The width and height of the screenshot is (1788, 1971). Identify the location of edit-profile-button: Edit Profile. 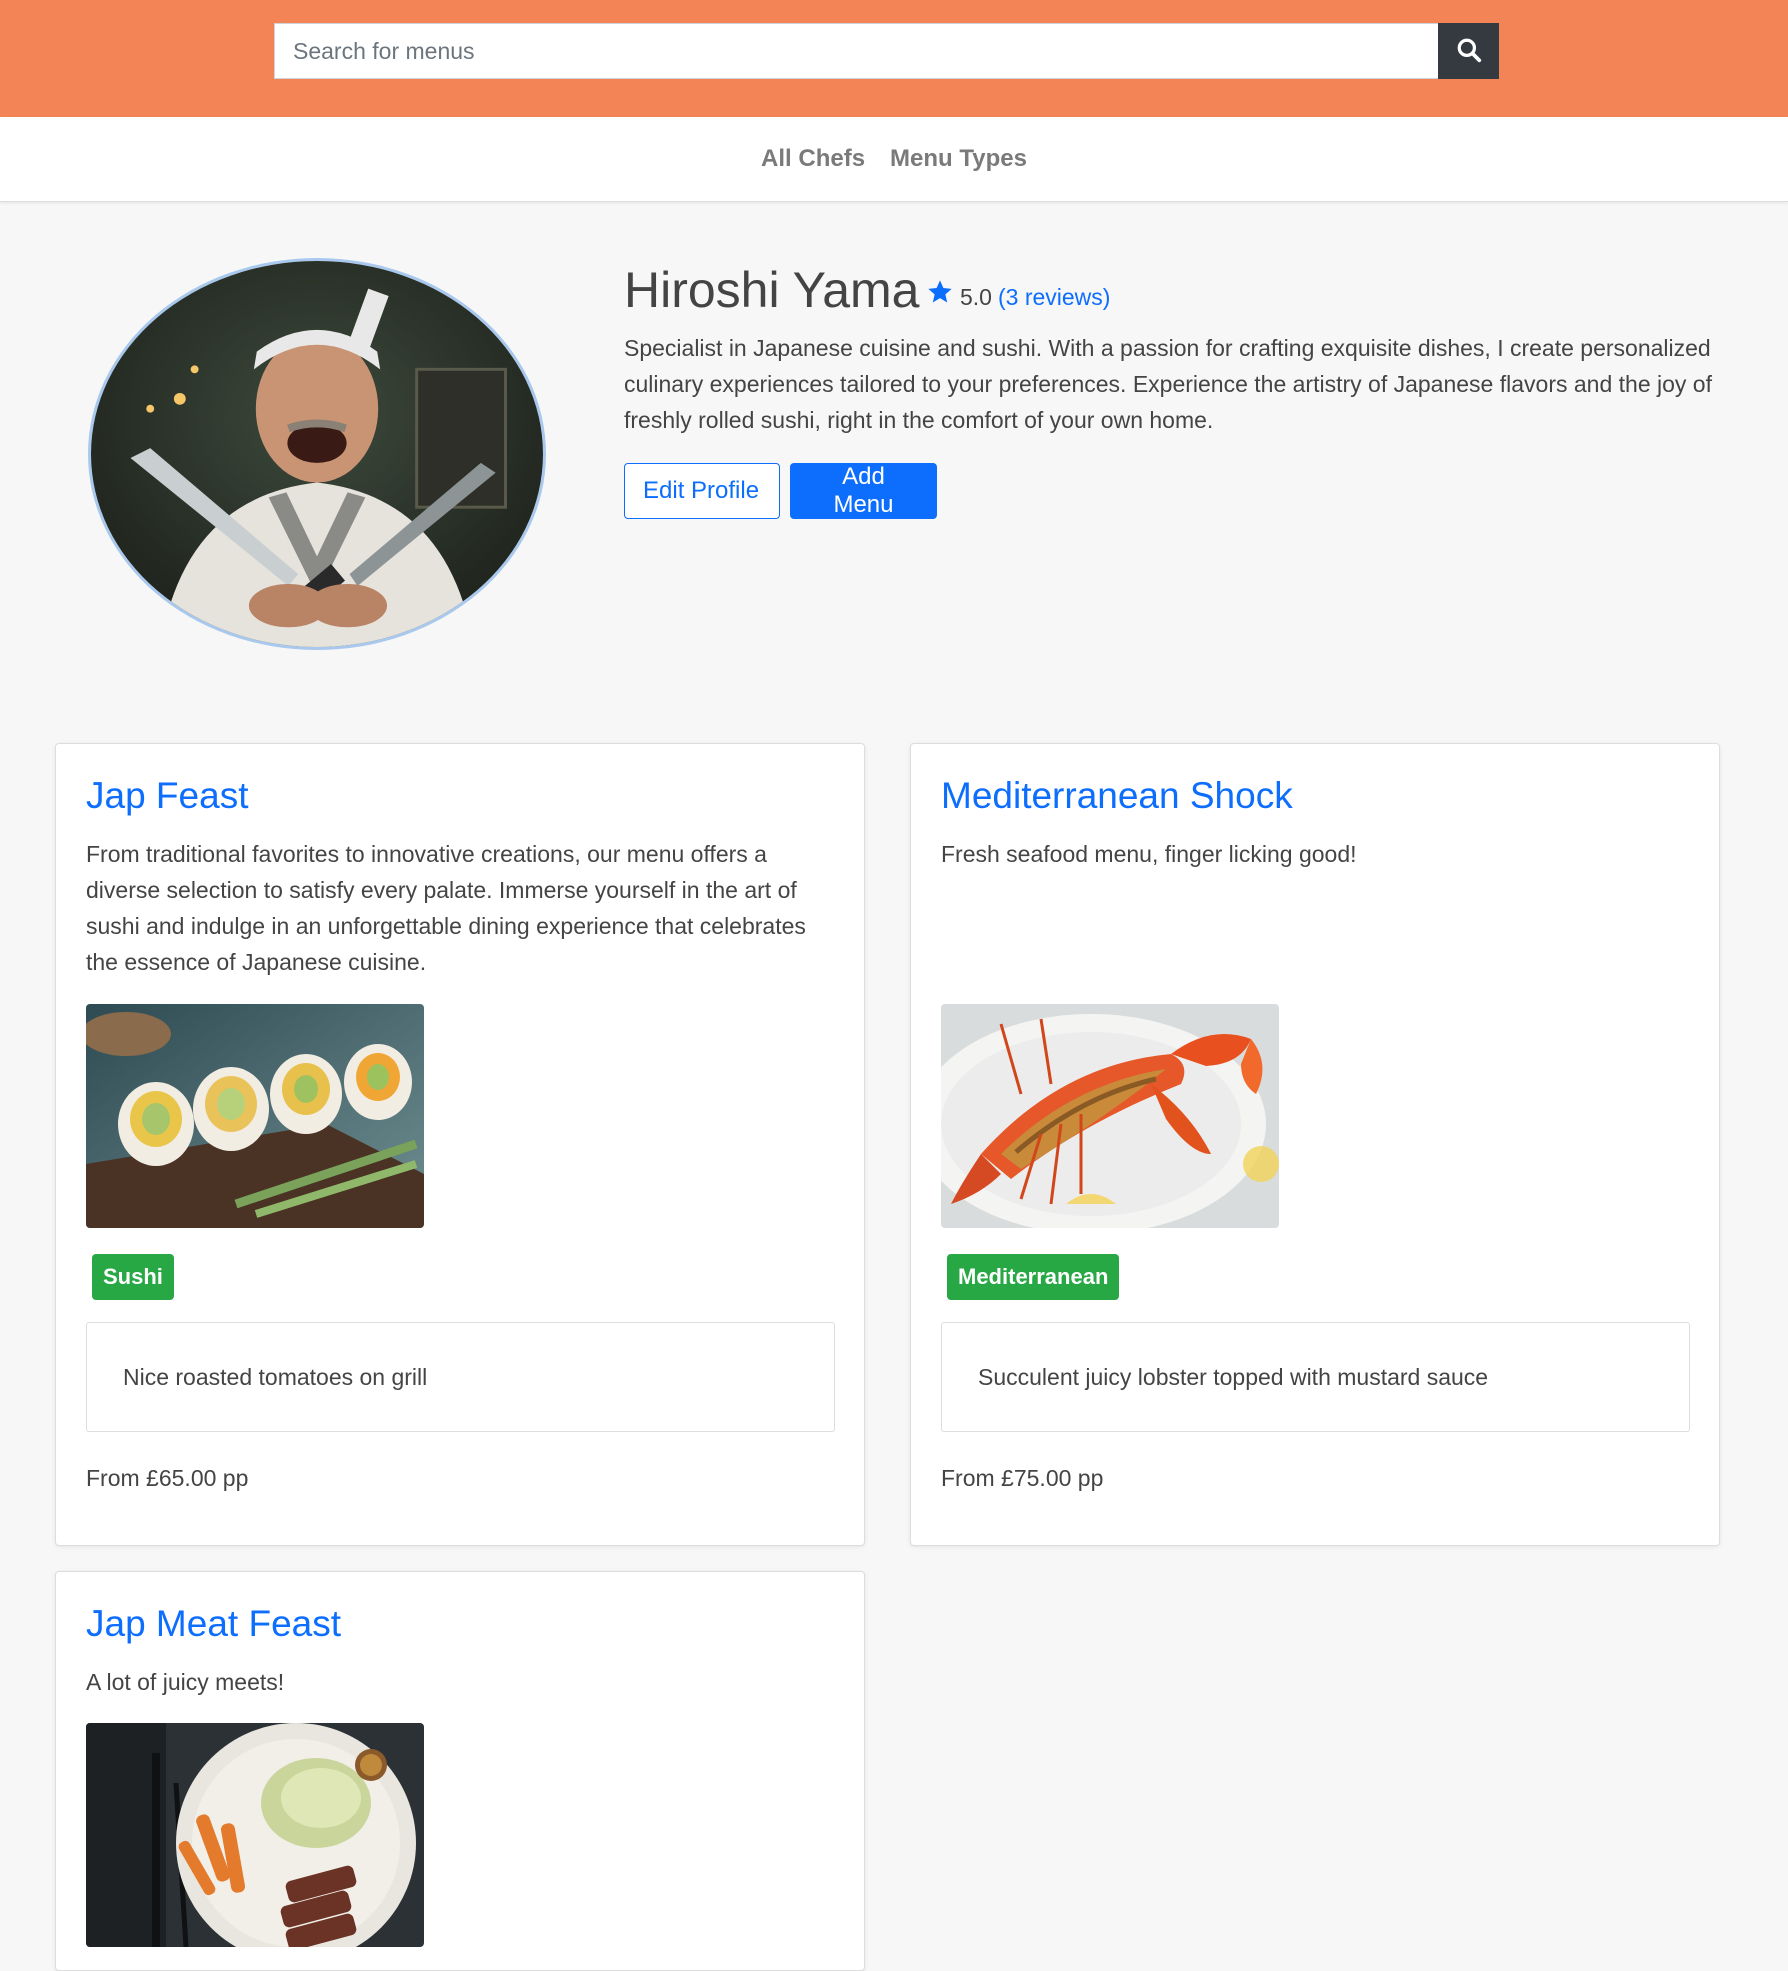
(702, 491).